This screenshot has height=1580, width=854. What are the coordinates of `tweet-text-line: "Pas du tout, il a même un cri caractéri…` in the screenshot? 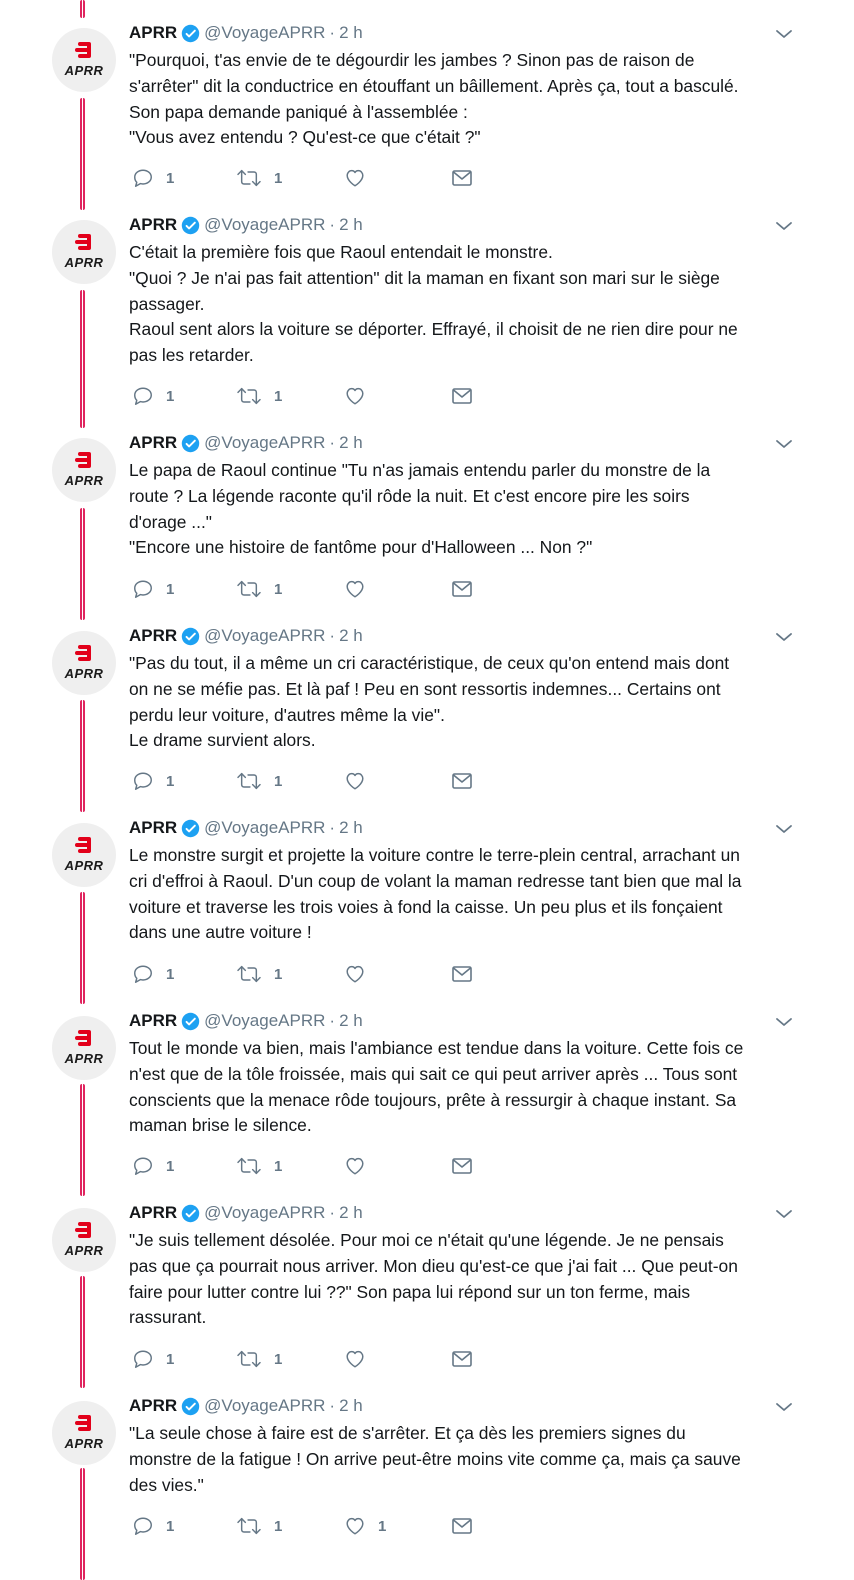 It's located at (429, 663).